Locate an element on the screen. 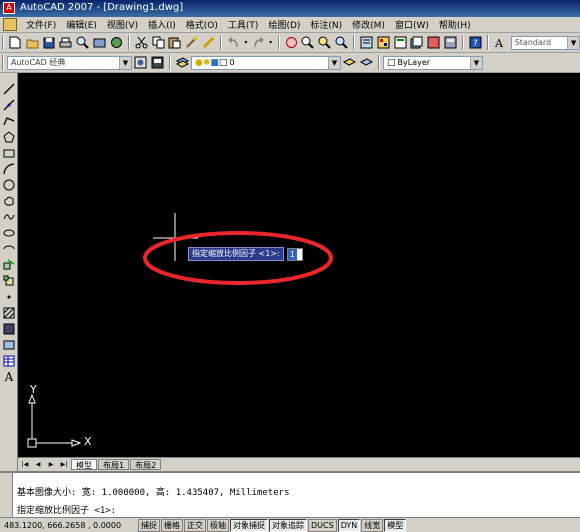 This screenshot has width=580, height=532. plot-preview-icon is located at coordinates (82, 42).